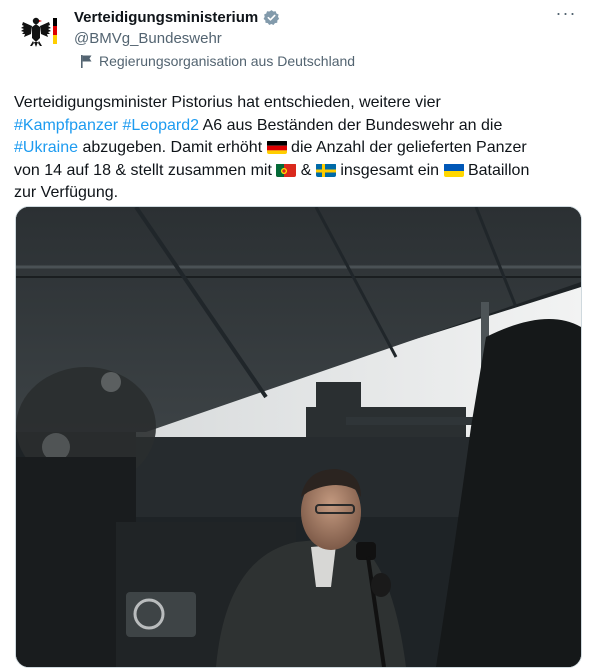  Describe the element at coordinates (389, 170) in the screenshot. I see `text-line-4c: insgesamt ein` at that location.